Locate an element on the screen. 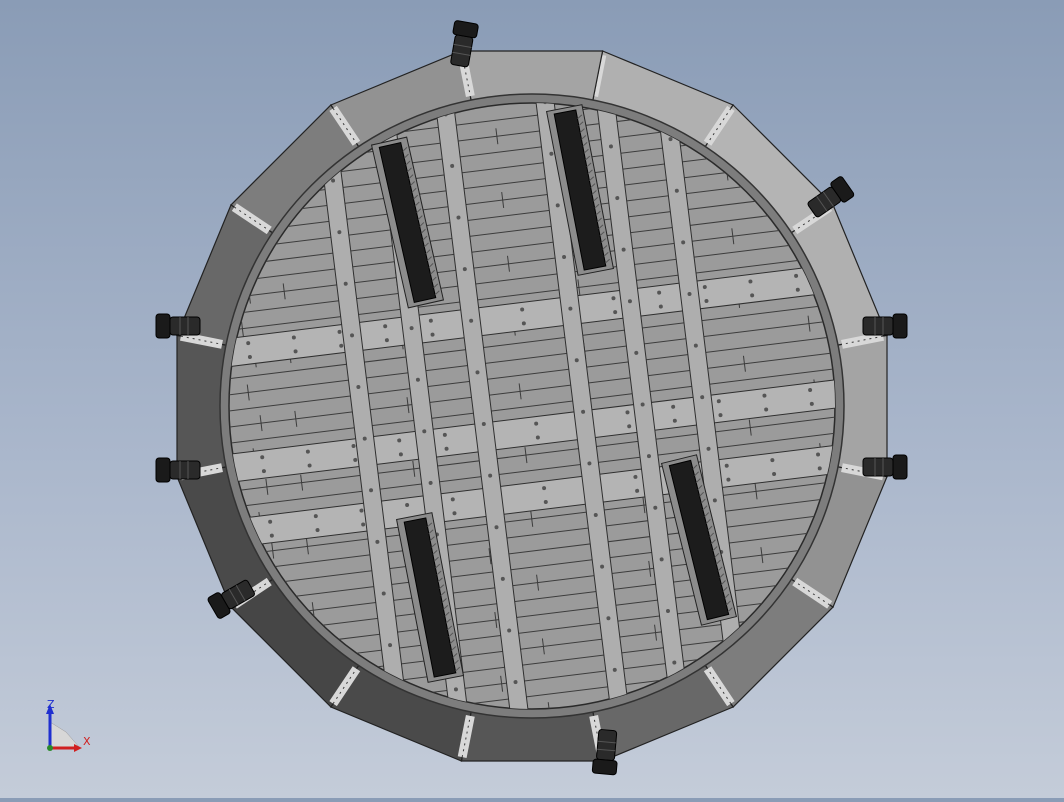  triad-origin is located at coordinates (50, 748).